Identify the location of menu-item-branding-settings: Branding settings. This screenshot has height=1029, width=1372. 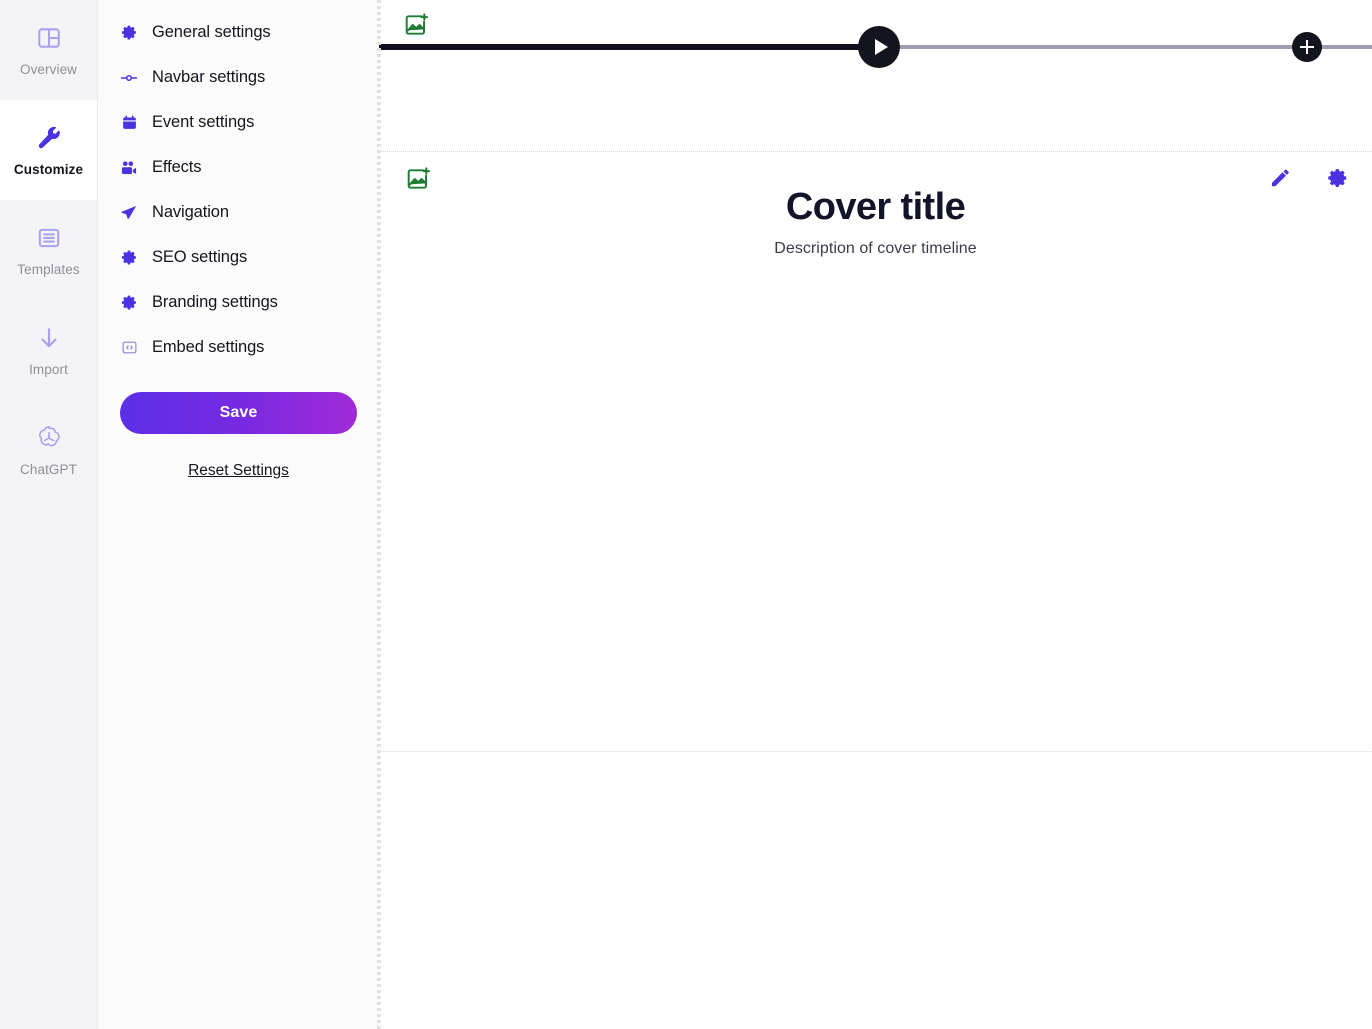
(238, 302).